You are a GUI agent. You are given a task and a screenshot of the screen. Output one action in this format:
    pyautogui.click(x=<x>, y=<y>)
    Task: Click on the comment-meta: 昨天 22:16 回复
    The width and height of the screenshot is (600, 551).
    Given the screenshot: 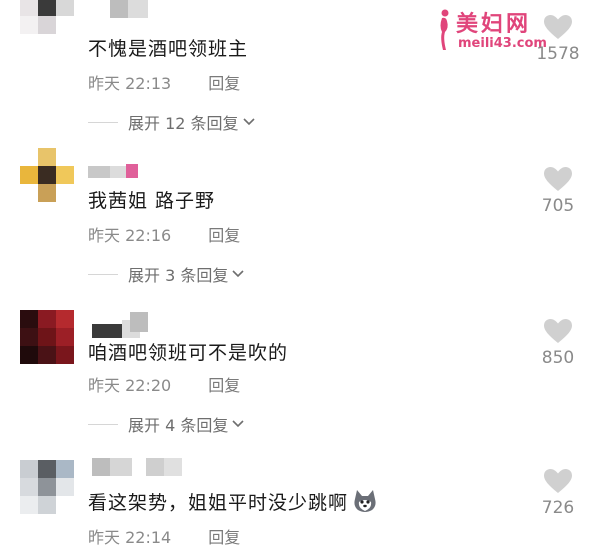 What is the action you would take?
    pyautogui.click(x=164, y=234)
    